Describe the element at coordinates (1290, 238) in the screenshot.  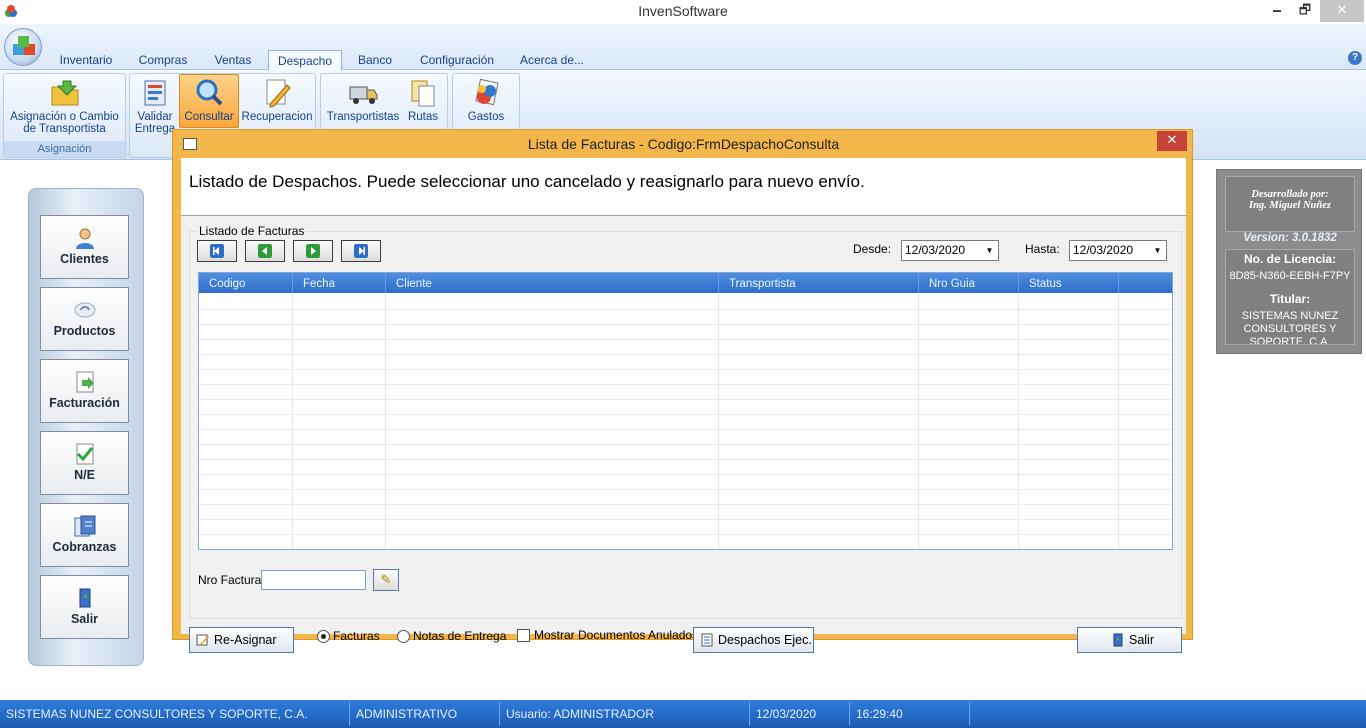
I see `version-label: Version: 3.0.1832` at that location.